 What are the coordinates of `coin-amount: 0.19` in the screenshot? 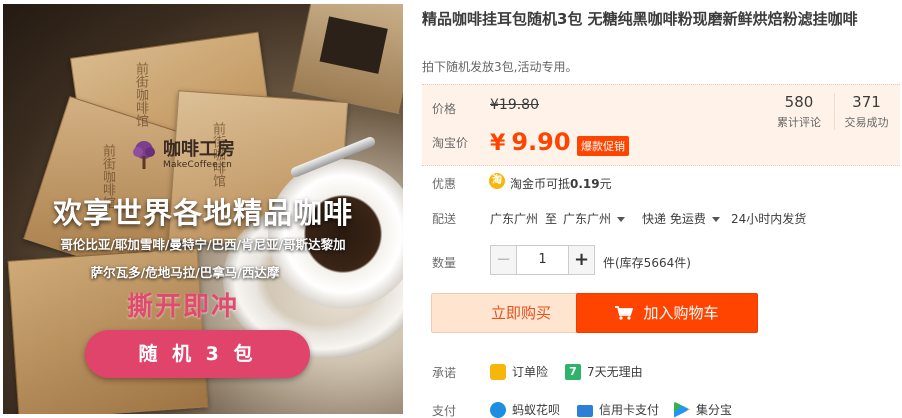 It's located at (585, 184).